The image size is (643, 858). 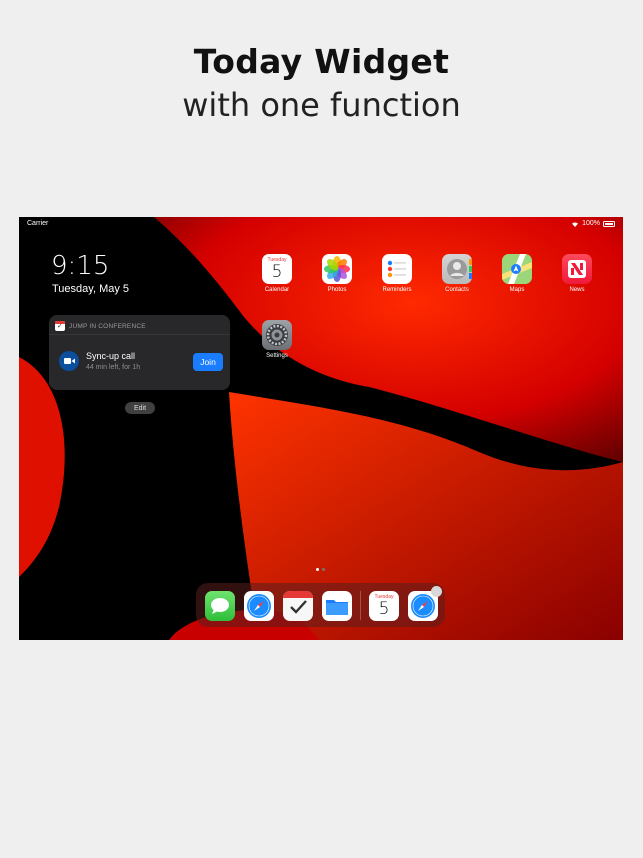 I want to click on app-reminders: Reminders, so click(x=397, y=273).